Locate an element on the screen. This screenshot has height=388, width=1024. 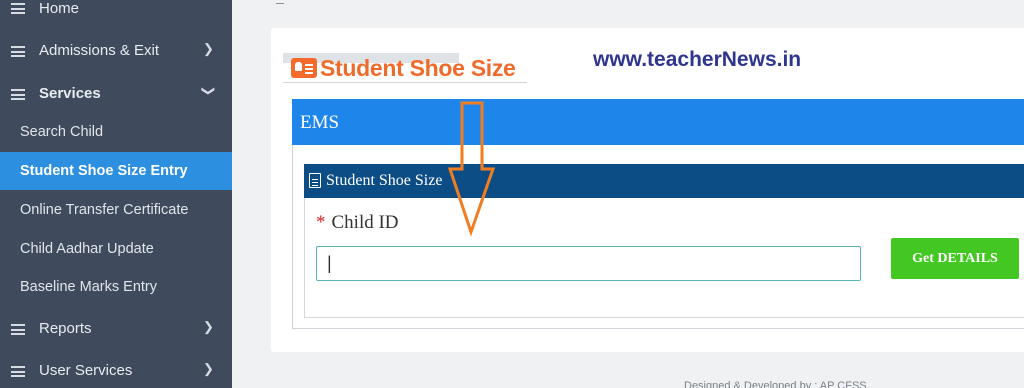
sidebar-item-services: Services ❯ is located at coordinates (116, 94).